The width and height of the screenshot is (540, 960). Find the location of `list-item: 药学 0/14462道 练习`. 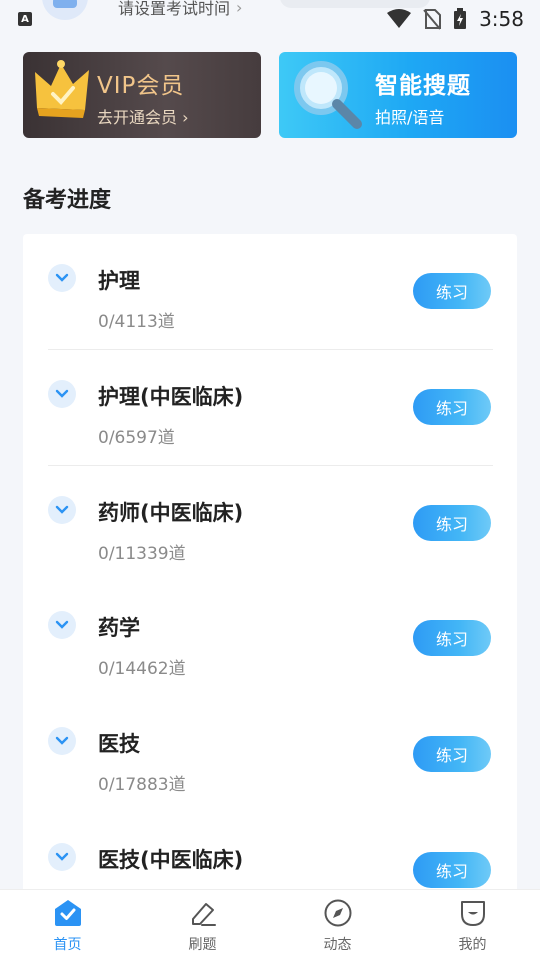

list-item: 药学 0/14462道 练习 is located at coordinates (270, 639).